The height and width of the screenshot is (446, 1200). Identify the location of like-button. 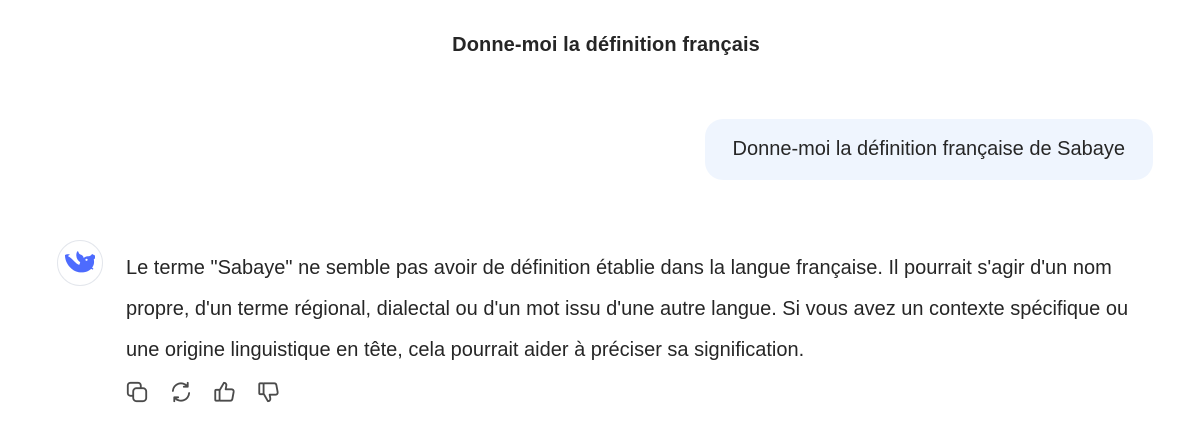
(225, 392).